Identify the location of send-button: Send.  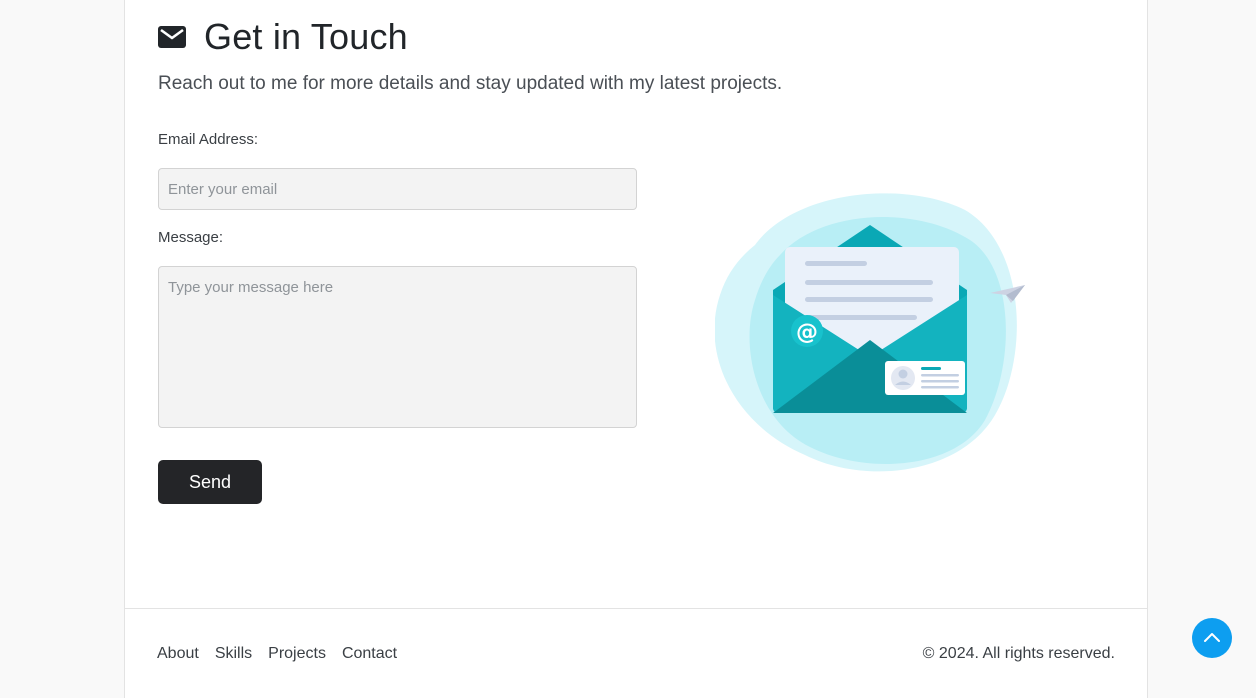
(210, 482).